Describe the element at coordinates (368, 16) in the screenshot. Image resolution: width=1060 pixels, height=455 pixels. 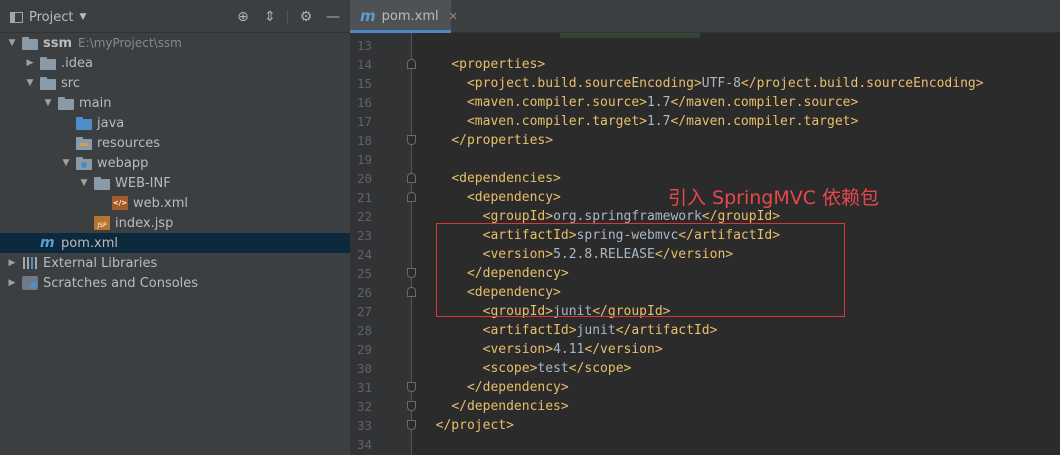
I see `maven-icon: m` at that location.